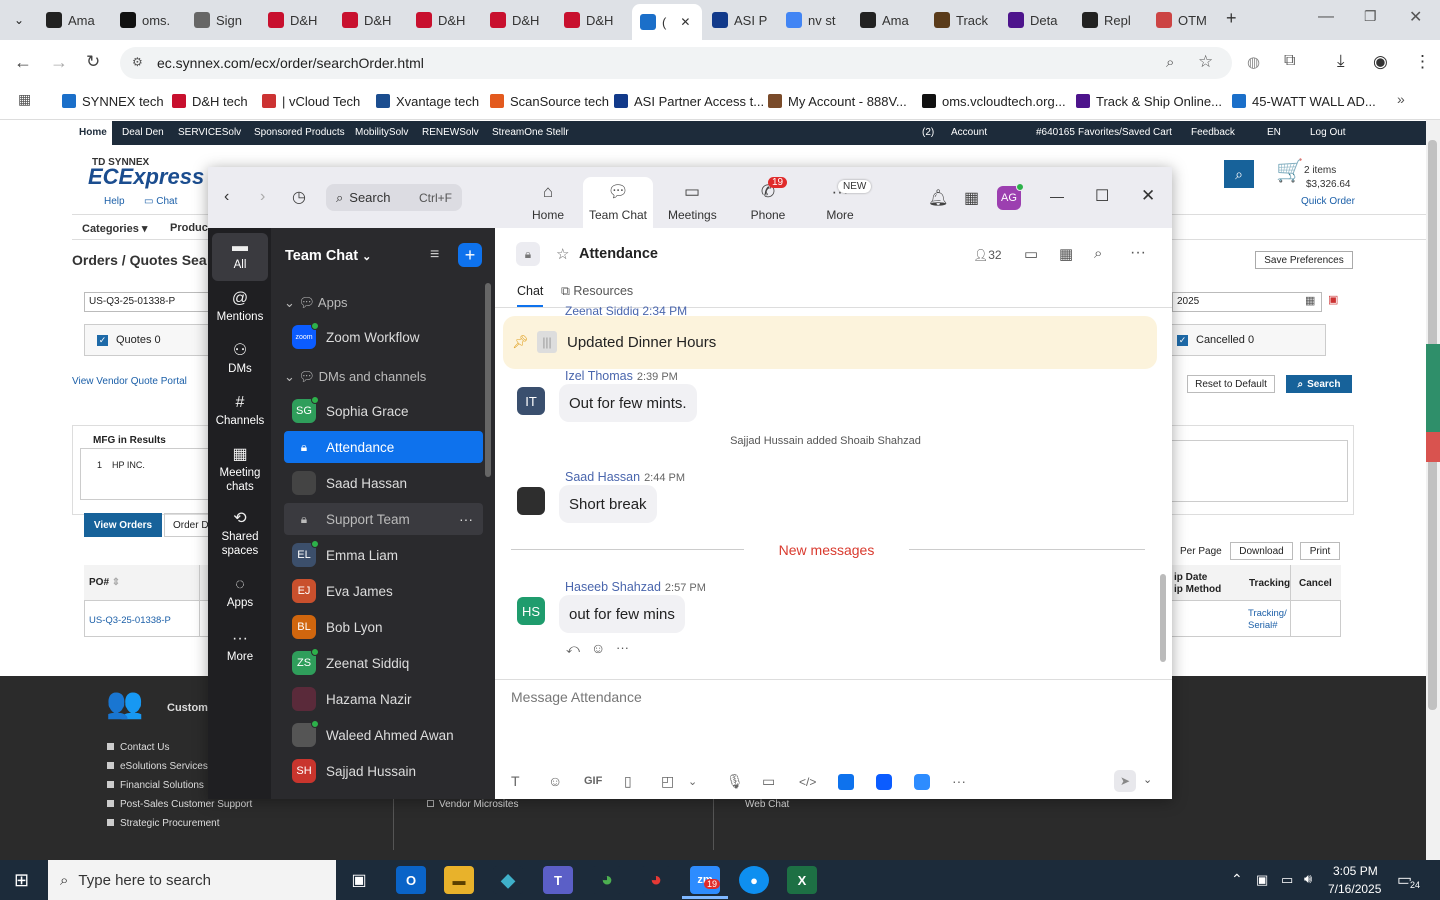 Image resolution: width=1440 pixels, height=900 pixels. What do you see at coordinates (1163, 618) in the screenshot?
I see `chat-scrollbar` at bounding box center [1163, 618].